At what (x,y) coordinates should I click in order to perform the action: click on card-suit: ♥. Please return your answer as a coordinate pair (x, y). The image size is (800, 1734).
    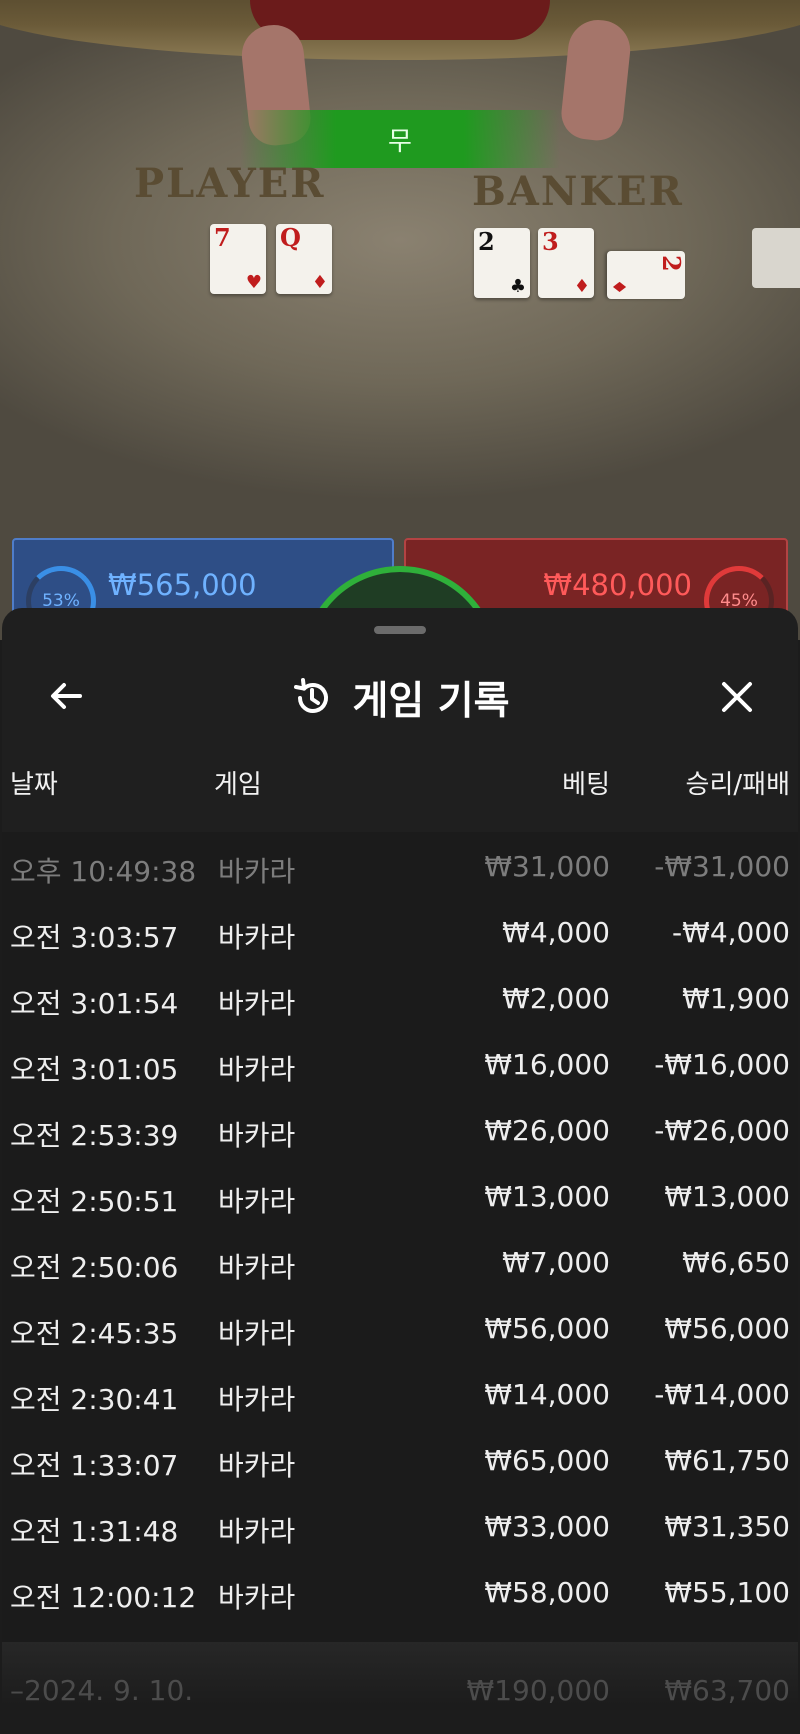
    Looking at the image, I should click on (253, 282).